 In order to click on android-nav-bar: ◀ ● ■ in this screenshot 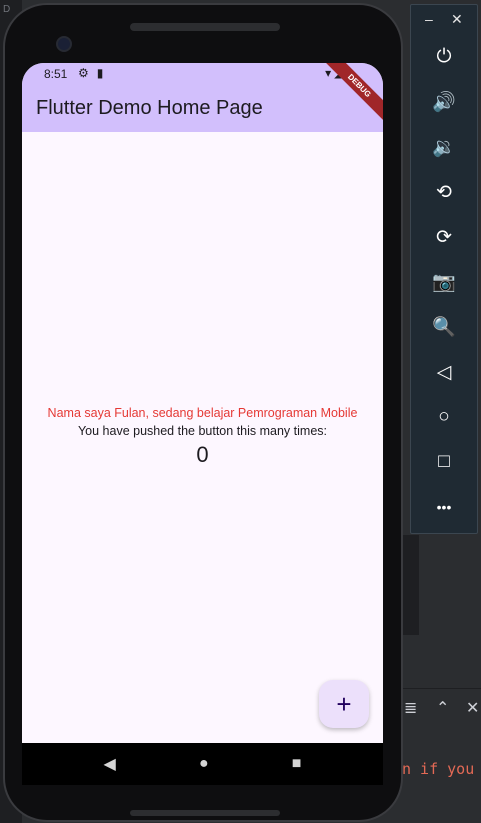, I will do `click(202, 764)`.